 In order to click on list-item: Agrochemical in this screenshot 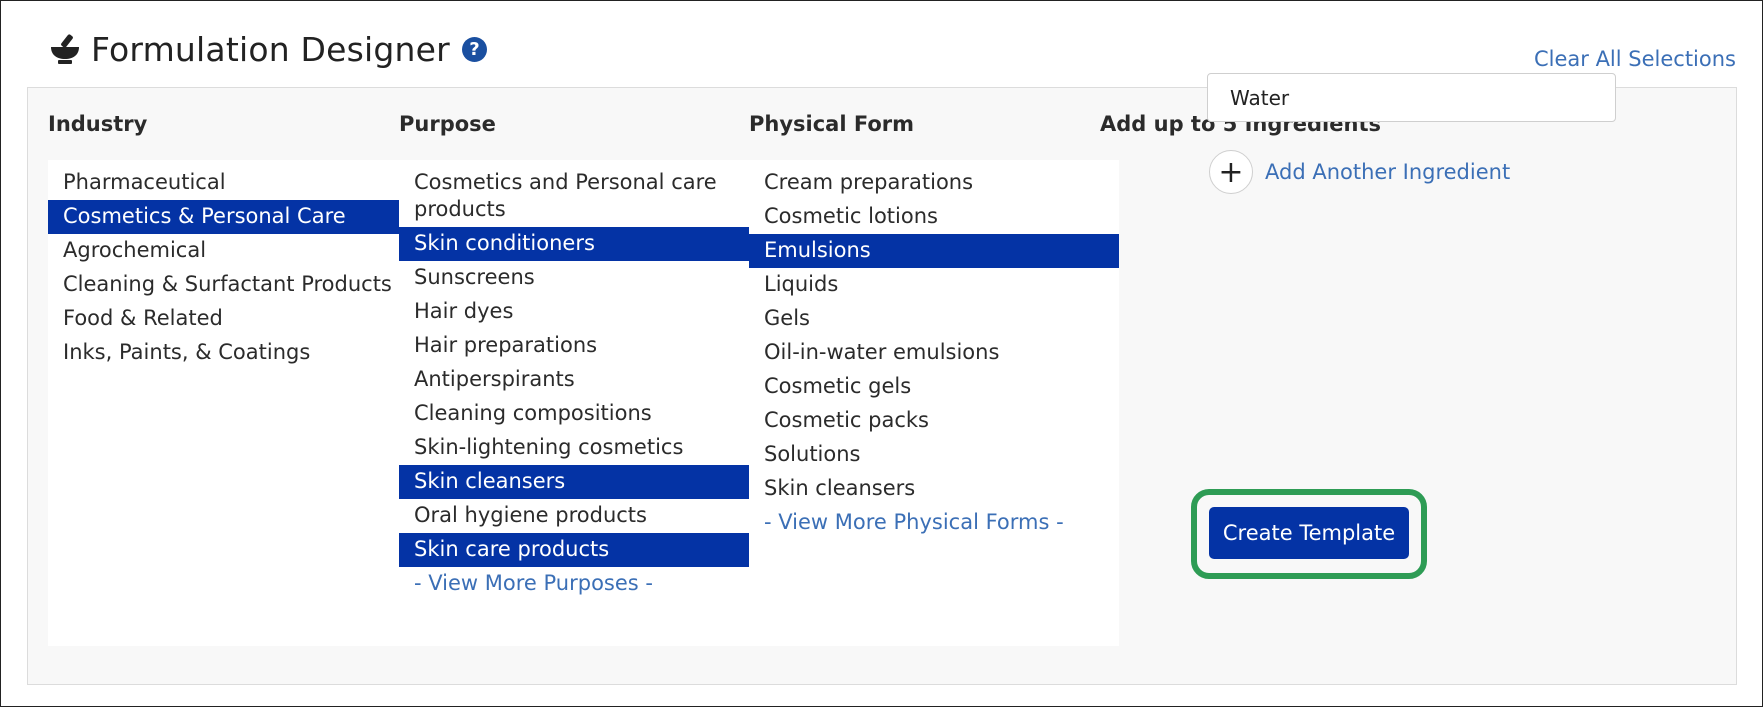, I will do `click(233, 251)`.